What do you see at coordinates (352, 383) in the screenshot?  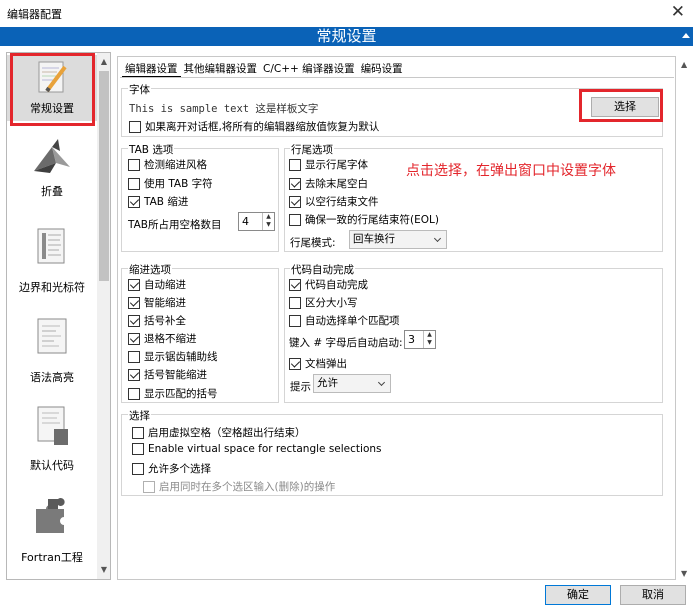 I see `hint-select: 允许` at bounding box center [352, 383].